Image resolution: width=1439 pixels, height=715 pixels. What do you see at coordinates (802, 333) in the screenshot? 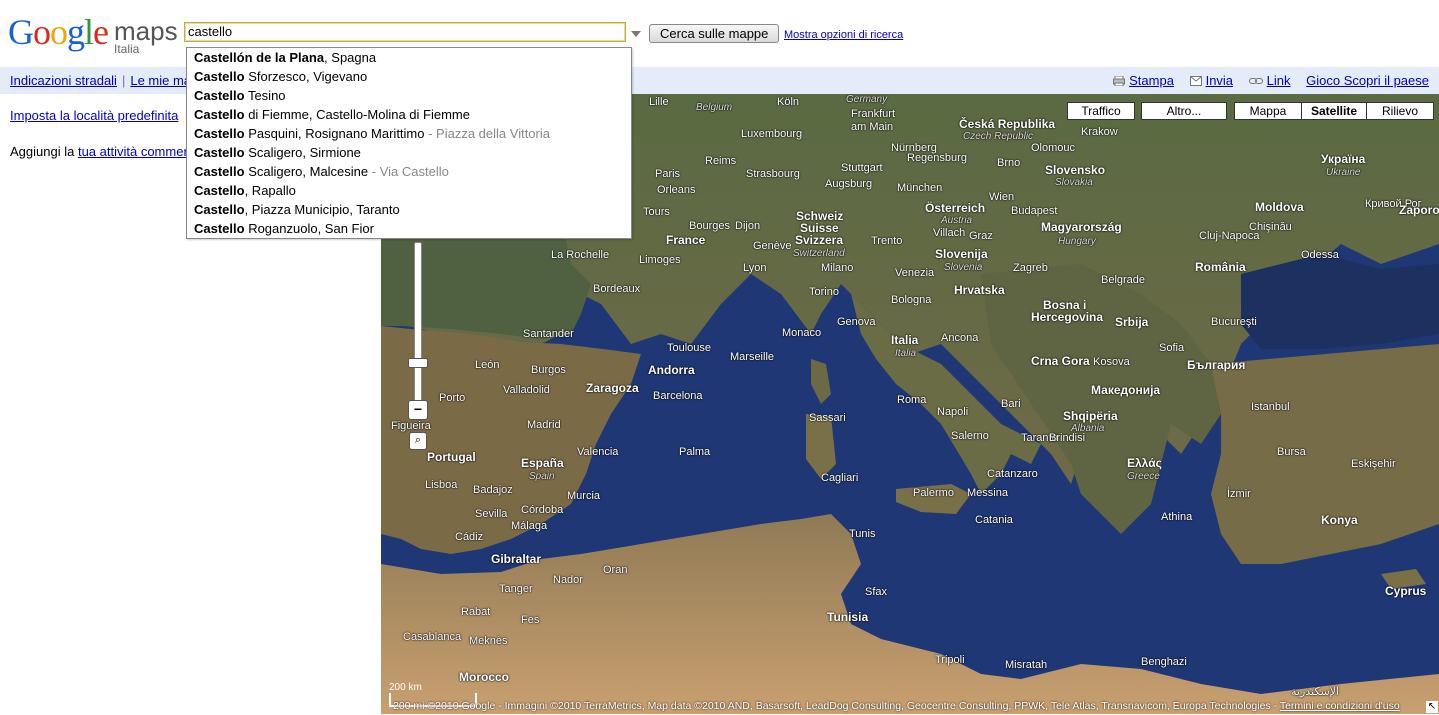
I see `map-label: Monaco` at bounding box center [802, 333].